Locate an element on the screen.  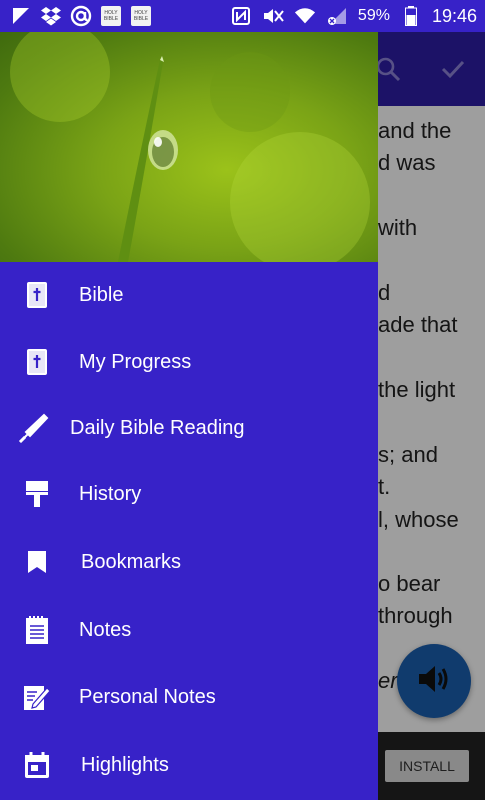
battery-icon is located at coordinates (411, 16).